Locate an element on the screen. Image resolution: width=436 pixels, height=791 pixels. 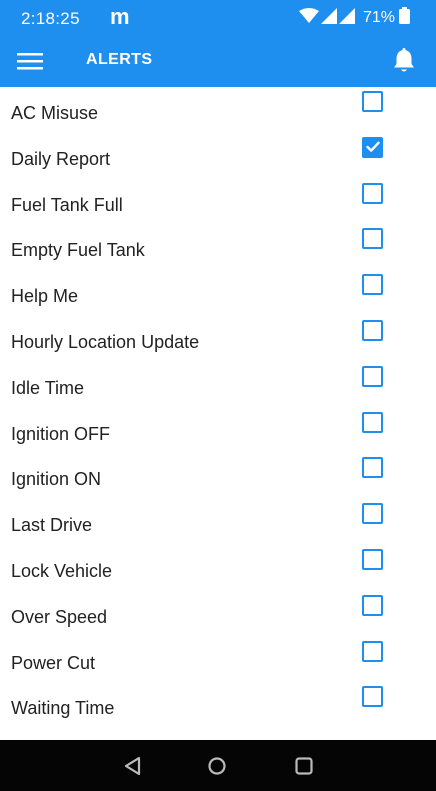
alert-label: Last Drive is located at coordinates (52, 525).